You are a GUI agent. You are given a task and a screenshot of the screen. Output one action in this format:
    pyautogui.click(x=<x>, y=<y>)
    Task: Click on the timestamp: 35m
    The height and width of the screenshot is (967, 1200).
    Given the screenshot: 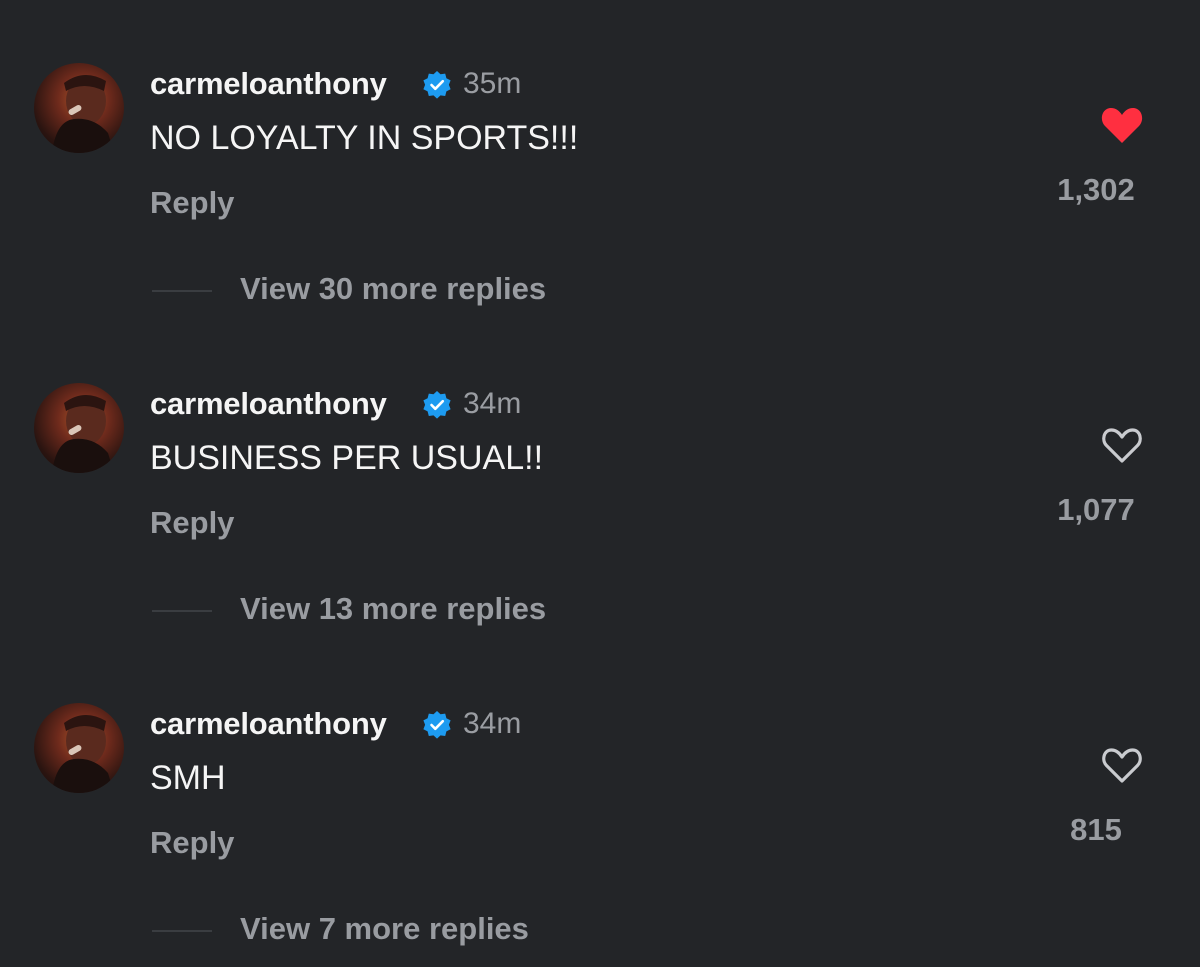 What is the action you would take?
    pyautogui.click(x=492, y=83)
    